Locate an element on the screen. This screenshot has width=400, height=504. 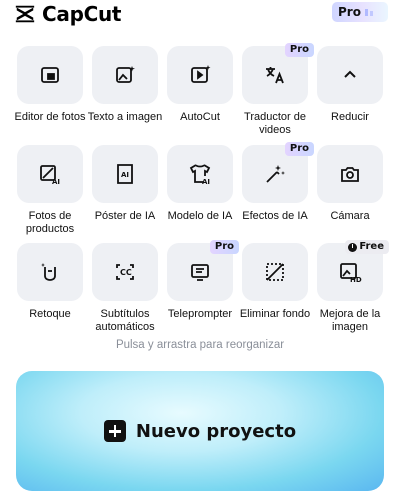
tool-label: Eliminar fondo is located at coordinates (275, 314).